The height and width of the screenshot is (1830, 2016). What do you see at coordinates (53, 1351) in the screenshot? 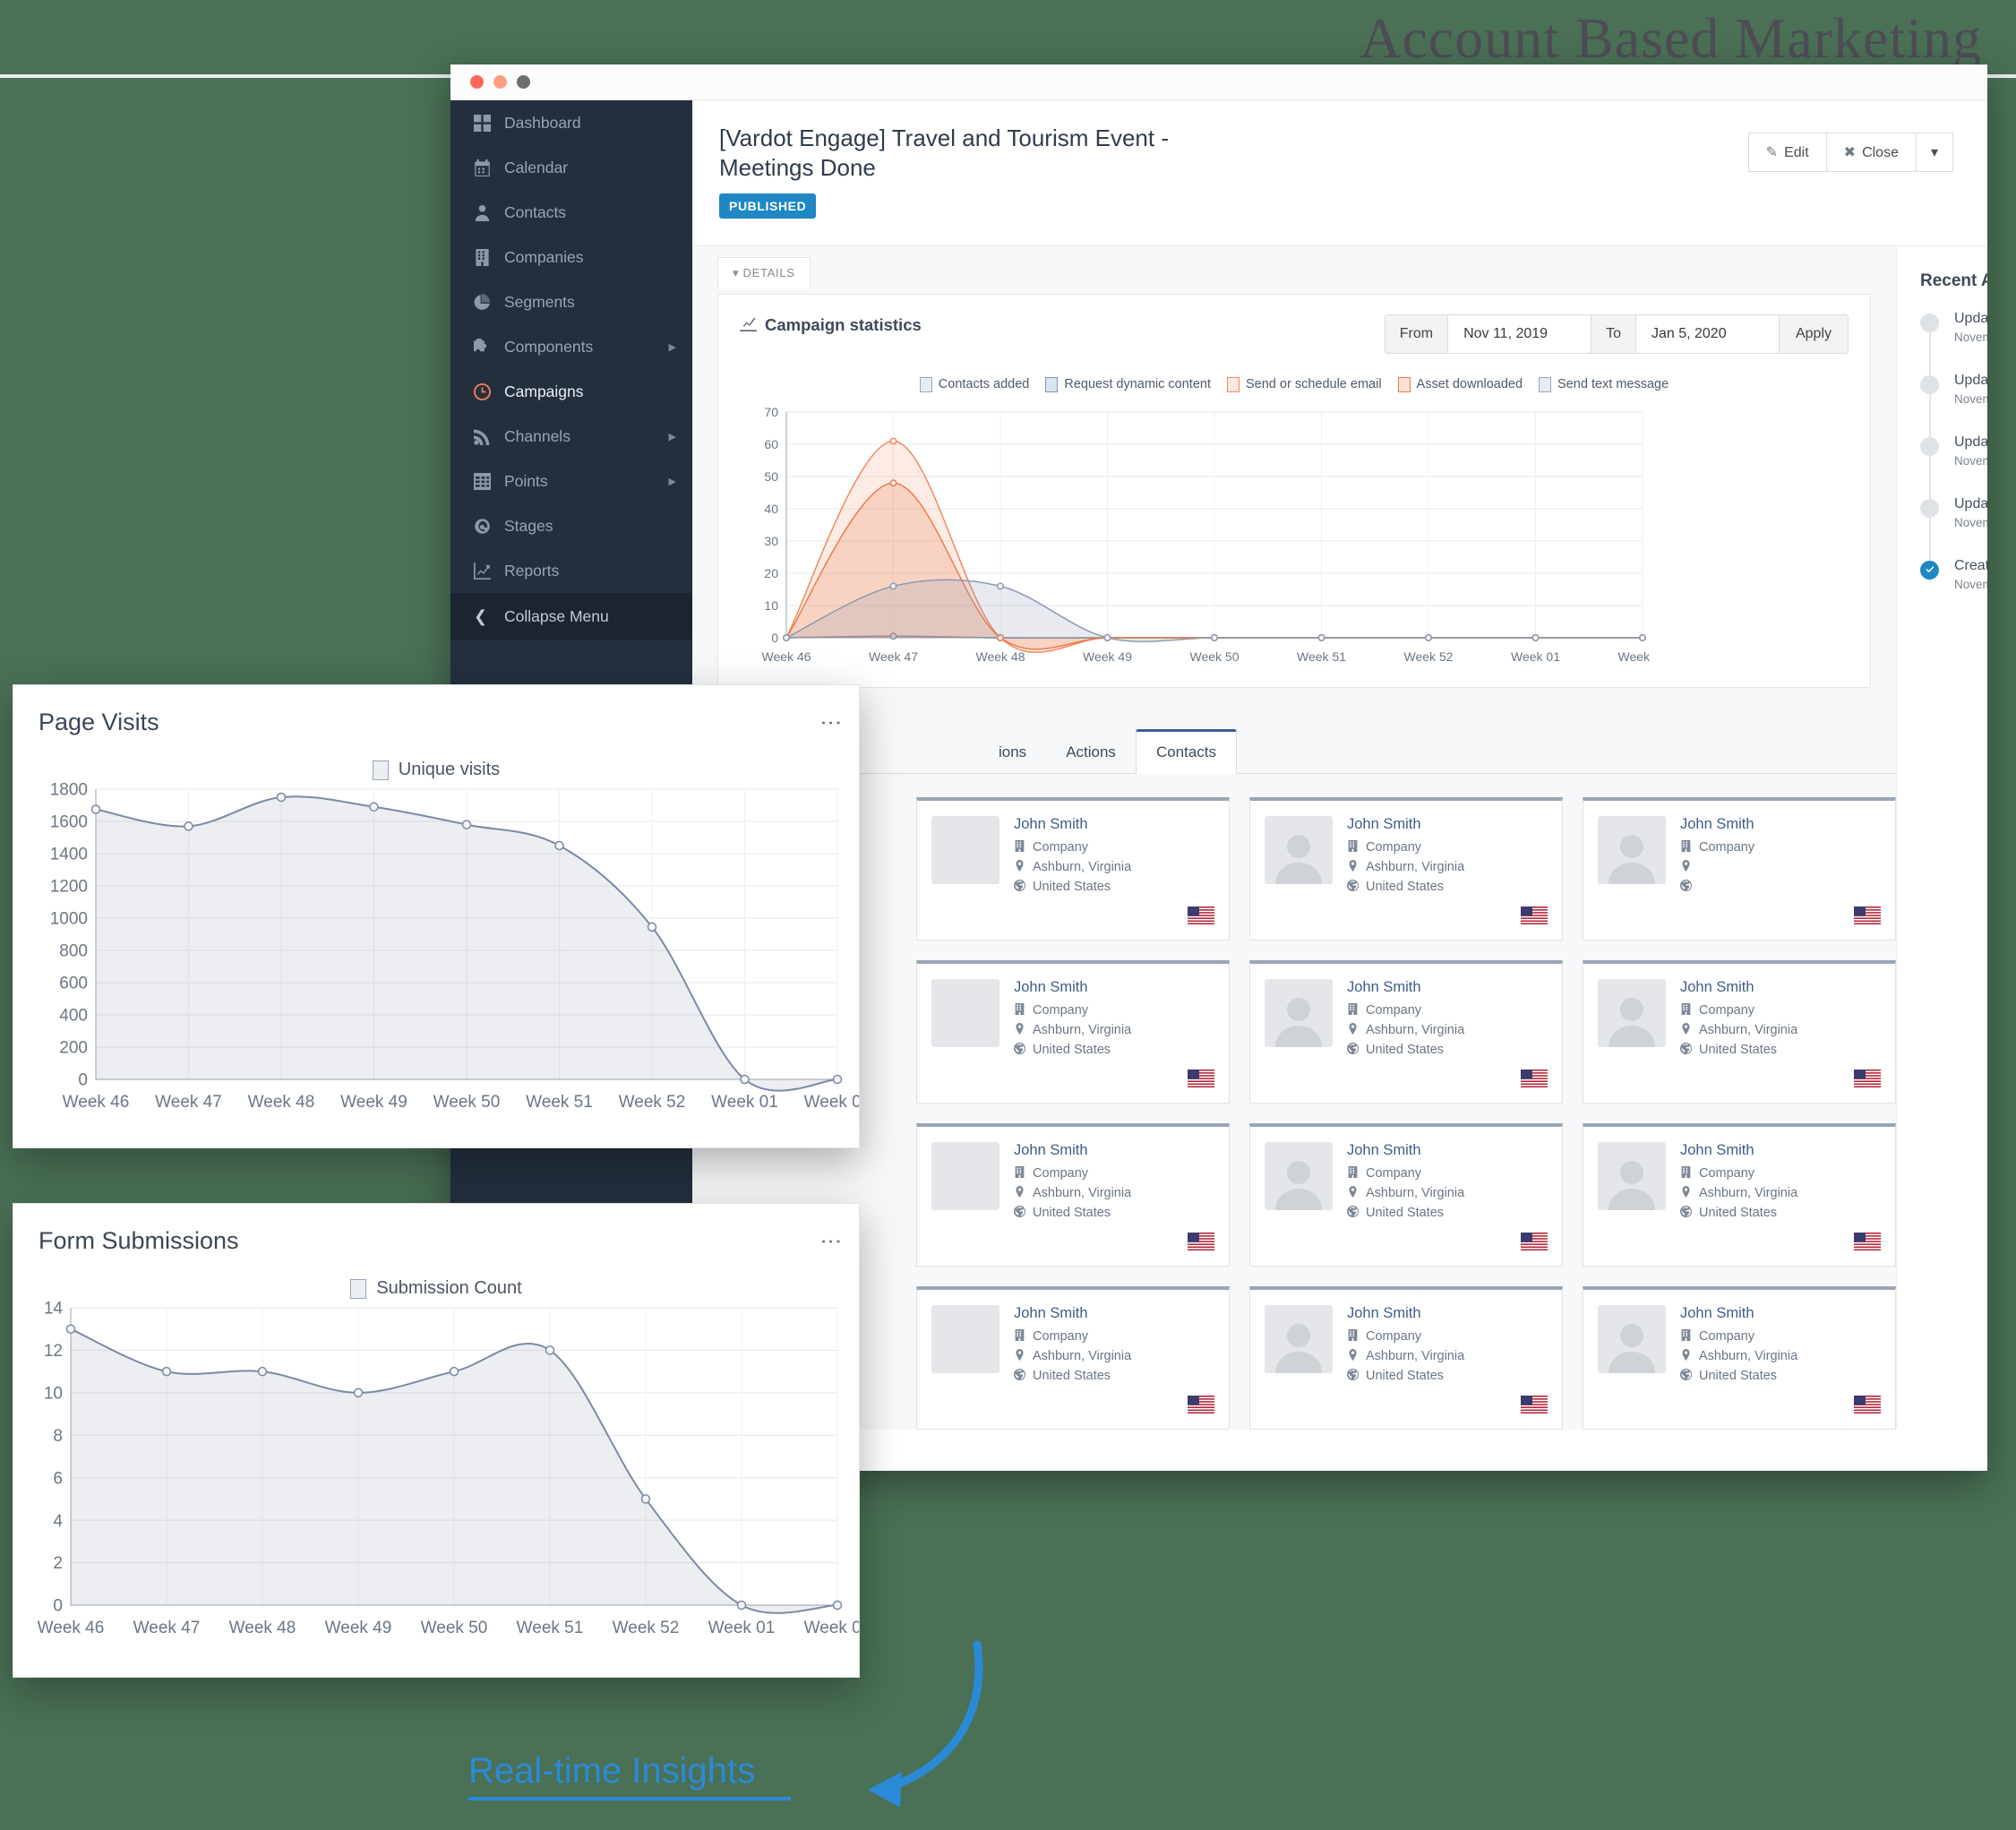
I see `svg-text: 12` at bounding box center [53, 1351].